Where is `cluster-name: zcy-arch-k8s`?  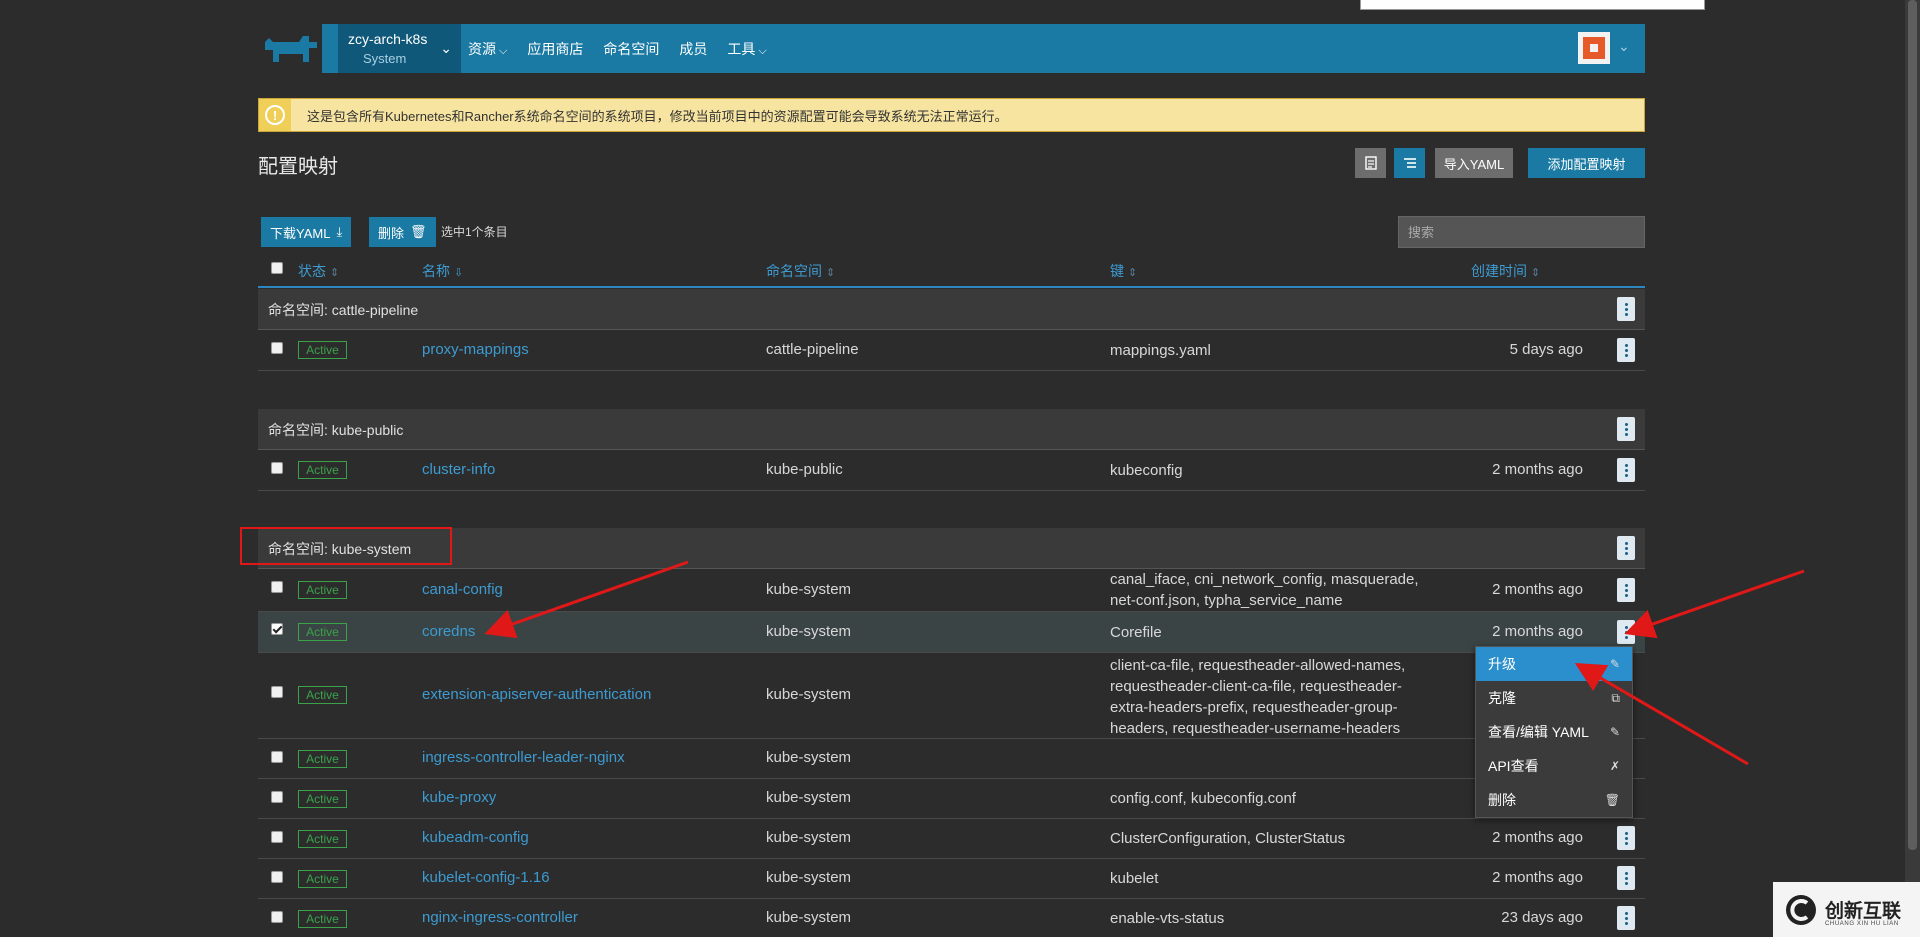 cluster-name: zcy-arch-k8s is located at coordinates (388, 39).